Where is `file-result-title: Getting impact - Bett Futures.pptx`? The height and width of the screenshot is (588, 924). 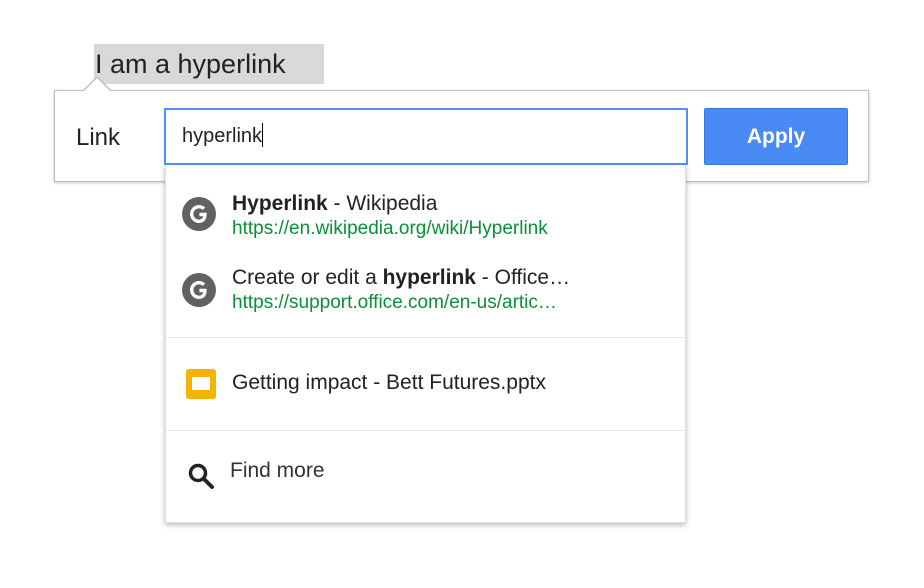 file-result-title: Getting impact - Bett Futures.pptx is located at coordinates (389, 382).